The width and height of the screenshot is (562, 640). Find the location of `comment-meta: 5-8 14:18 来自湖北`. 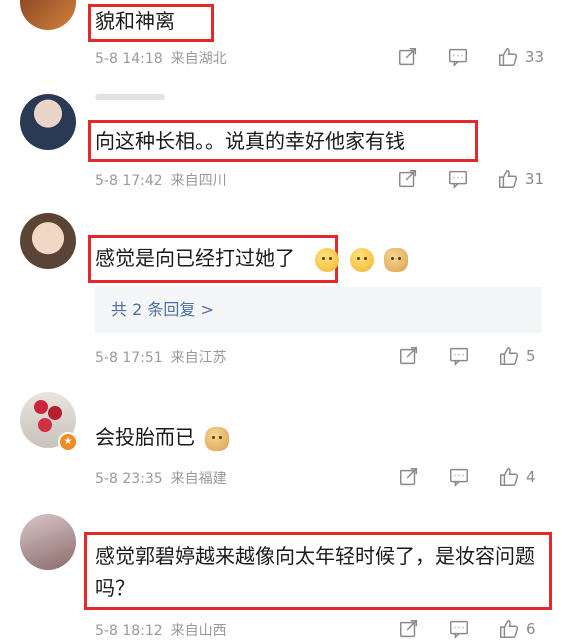

comment-meta: 5-8 14:18 来自湖北 is located at coordinates (165, 58).